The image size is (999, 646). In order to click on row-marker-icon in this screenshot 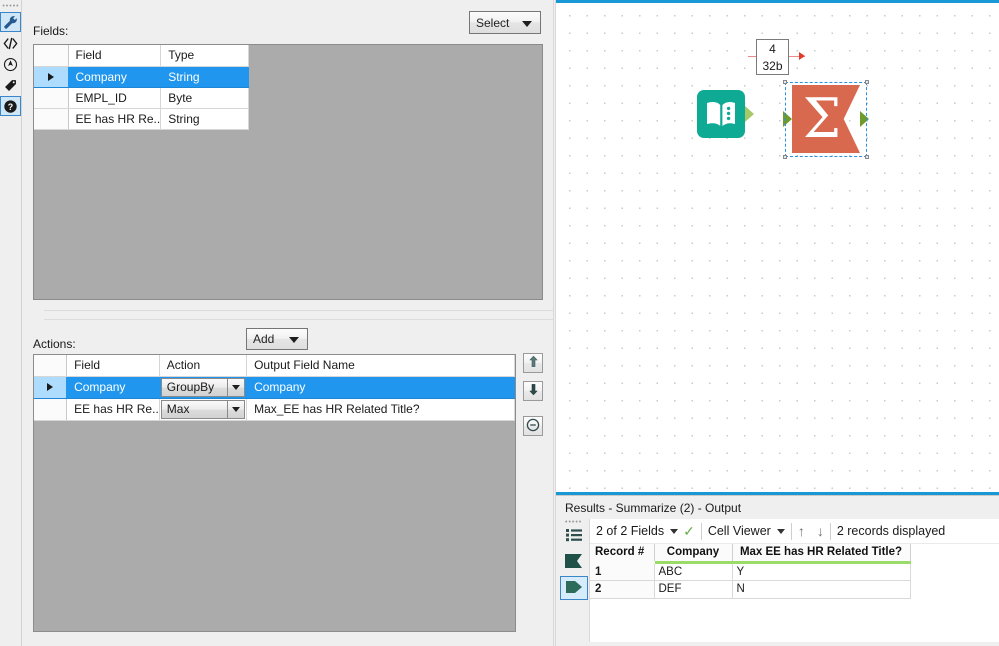, I will do `click(50, 76)`.